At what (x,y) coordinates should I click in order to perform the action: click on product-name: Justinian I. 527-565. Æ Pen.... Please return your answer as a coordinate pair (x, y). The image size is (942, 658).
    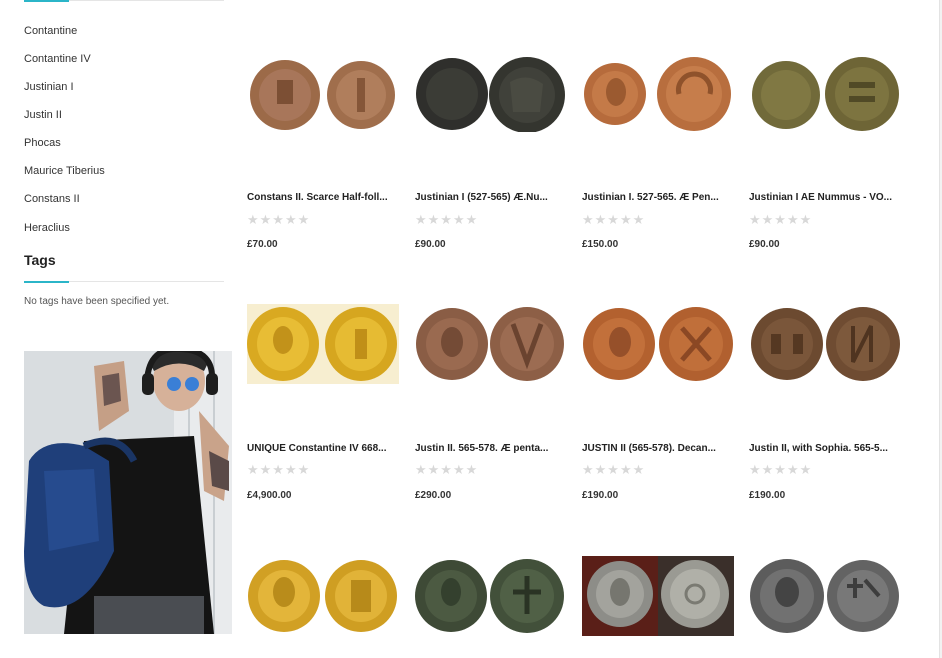
    Looking at the image, I should click on (659, 197).